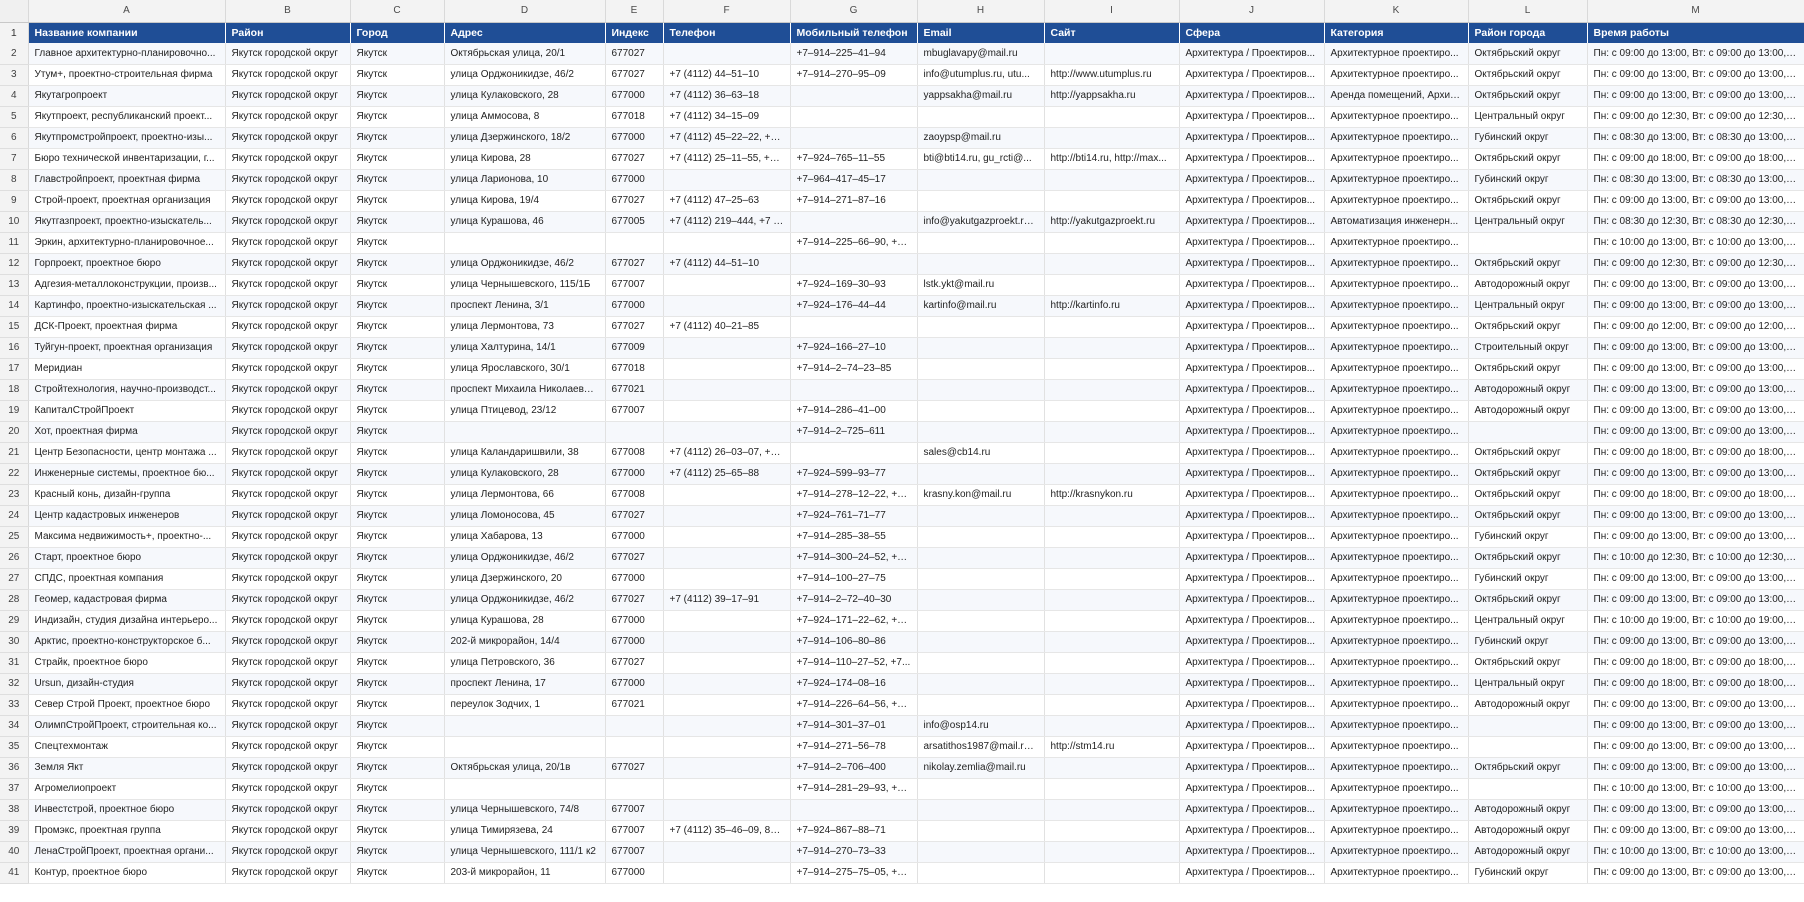 This screenshot has height=902, width=1804. Describe the element at coordinates (14, 11) in the screenshot. I see `select-all-corner` at that location.